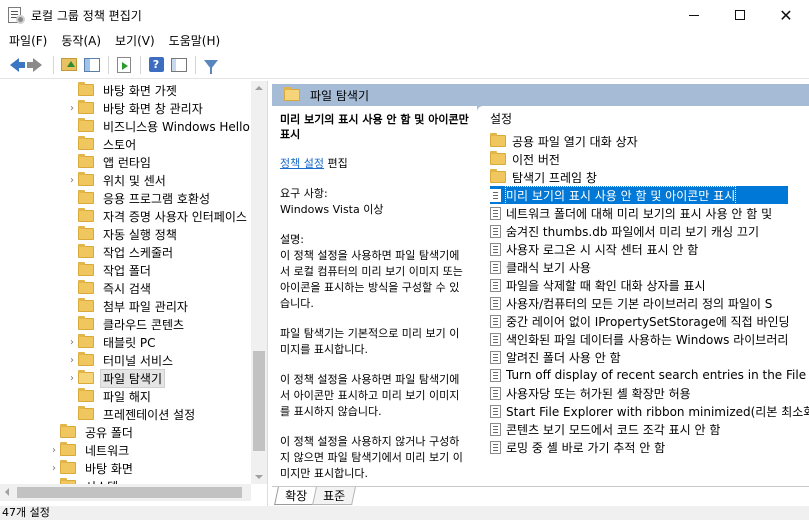  What do you see at coordinates (102, 144) in the screenshot?
I see `tree-item: 스토어` at bounding box center [102, 144].